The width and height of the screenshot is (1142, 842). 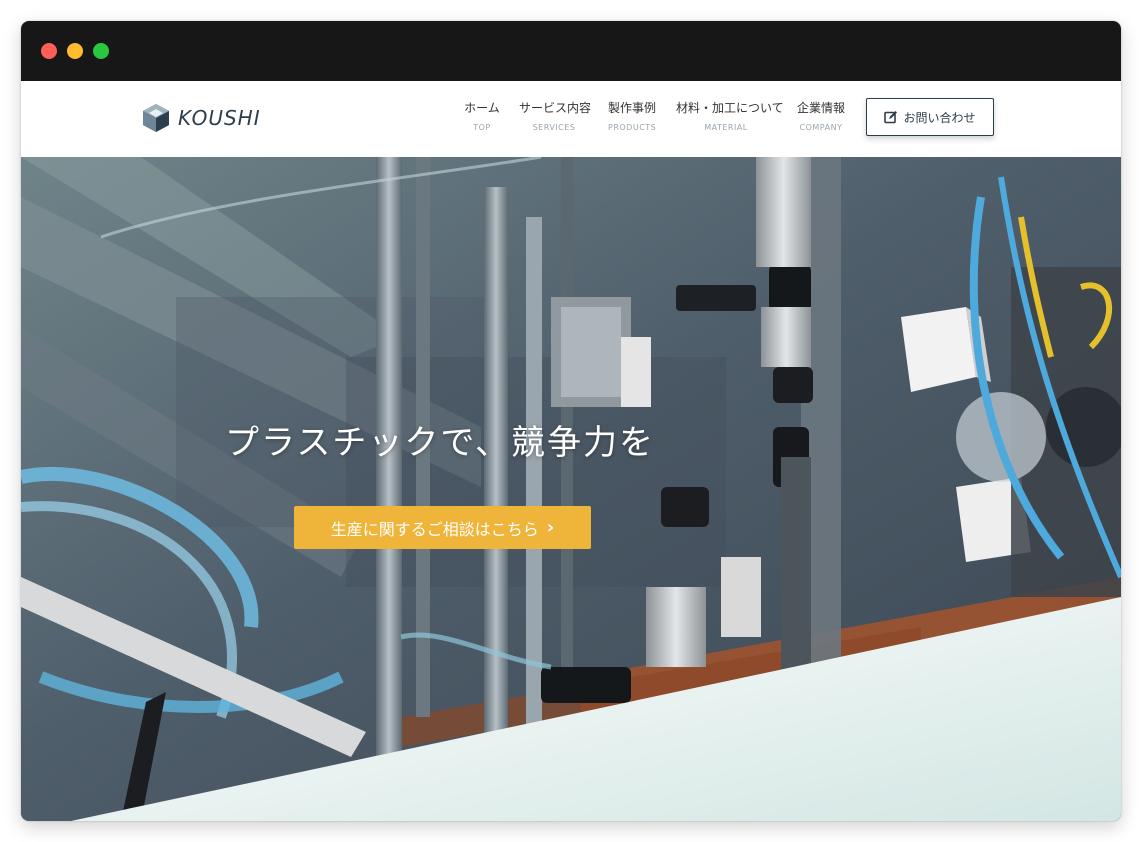 What do you see at coordinates (482, 108) in the screenshot?
I see `nav-label: ホーム` at bounding box center [482, 108].